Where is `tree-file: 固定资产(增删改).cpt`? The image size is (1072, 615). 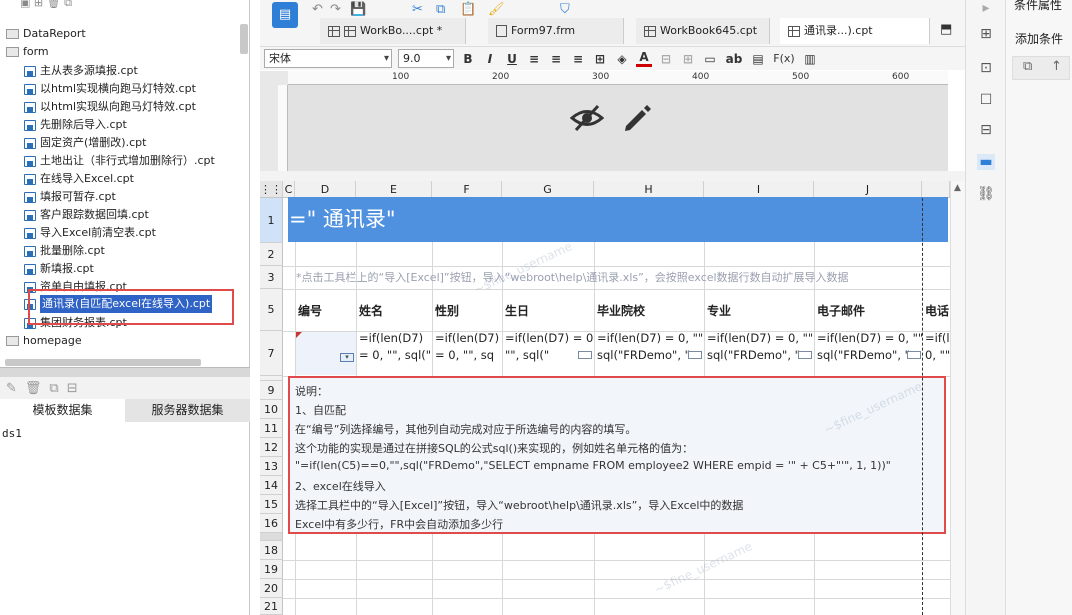 tree-file: 固定资产(增删改).cpt is located at coordinates (85, 143).